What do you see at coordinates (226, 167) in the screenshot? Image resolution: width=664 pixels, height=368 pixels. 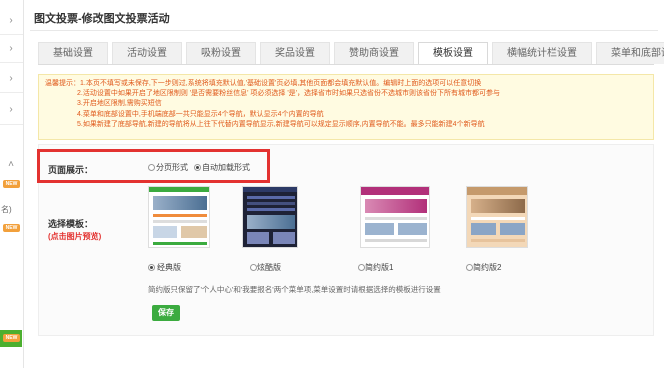 I see `radio-label: 自动加载形式` at bounding box center [226, 167].